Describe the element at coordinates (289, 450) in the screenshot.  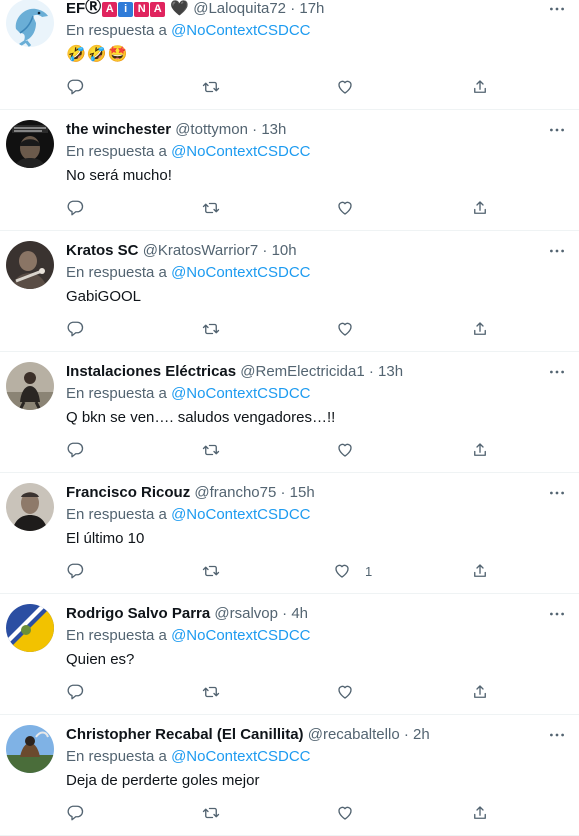
I see `tweet-actions` at that location.